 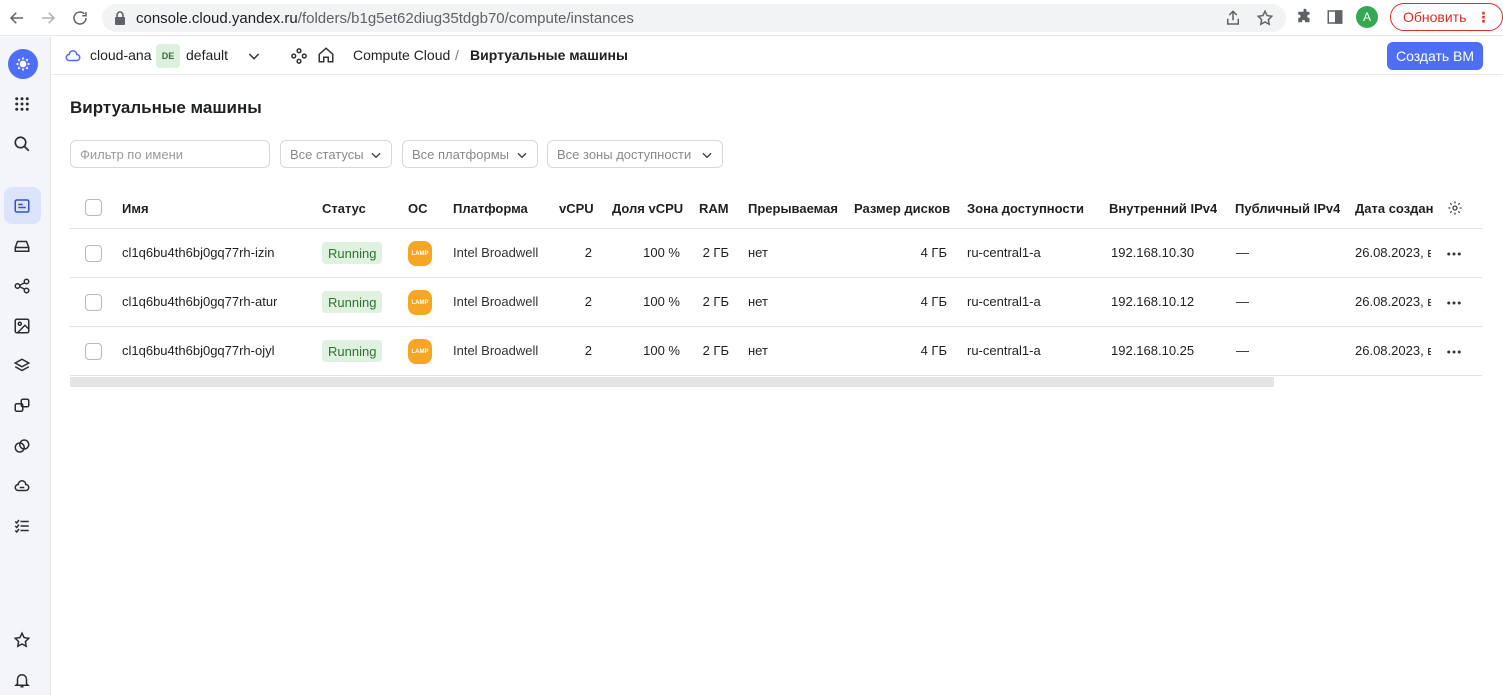 What do you see at coordinates (1153, 350) in the screenshot?
I see `vm-internal-ip: 192.168.10.25` at bounding box center [1153, 350].